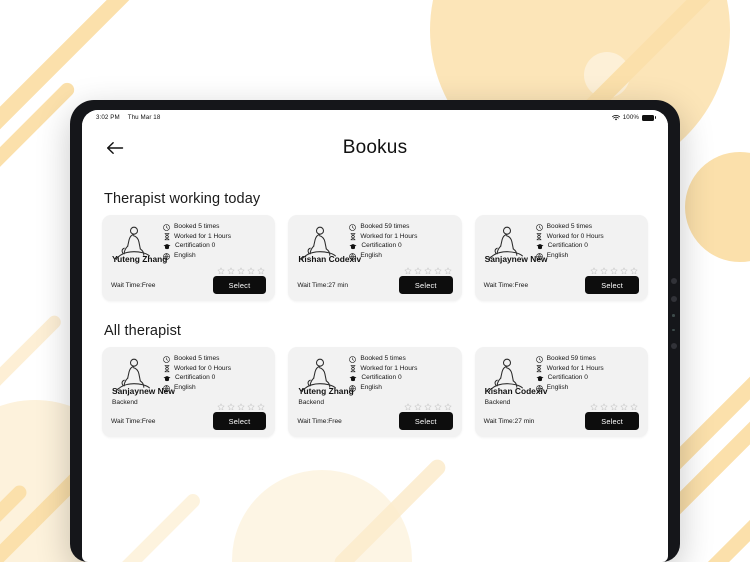  I want to click on battery-percent-label: 100%, so click(630, 117).